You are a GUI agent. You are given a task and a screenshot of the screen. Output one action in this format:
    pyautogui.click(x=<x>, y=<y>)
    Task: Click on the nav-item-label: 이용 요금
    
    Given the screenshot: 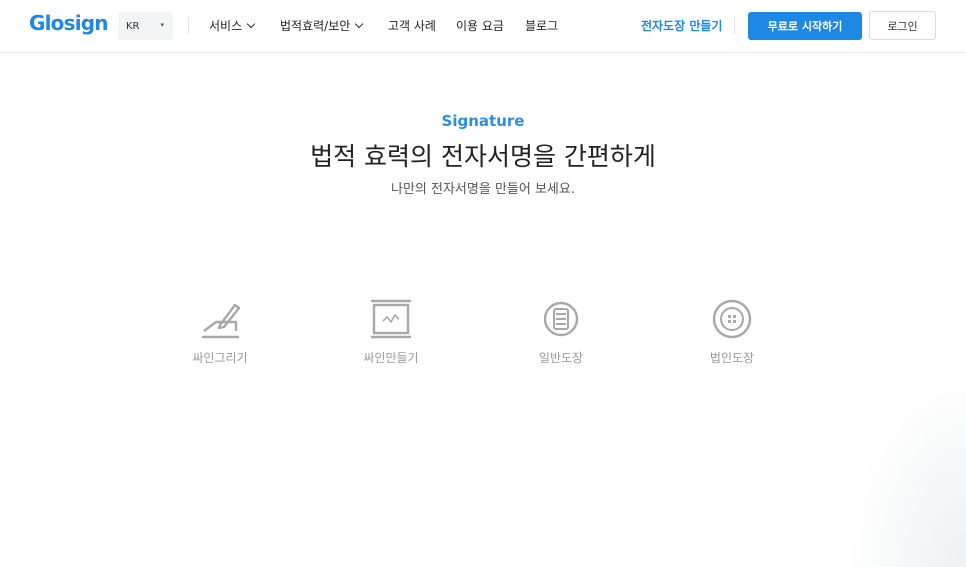 What is the action you would take?
    pyautogui.click(x=480, y=26)
    